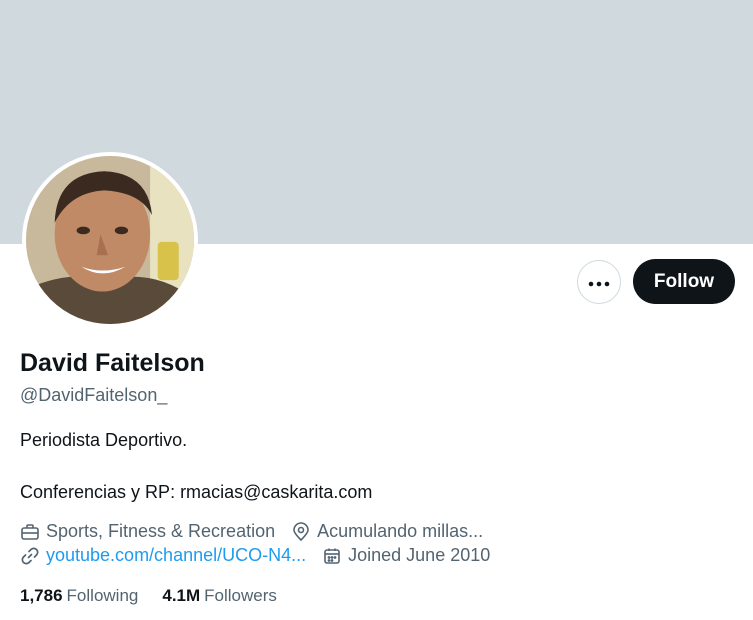 This screenshot has width=753, height=620. What do you see at coordinates (240, 595) in the screenshot?
I see `followers-label: Followers` at bounding box center [240, 595].